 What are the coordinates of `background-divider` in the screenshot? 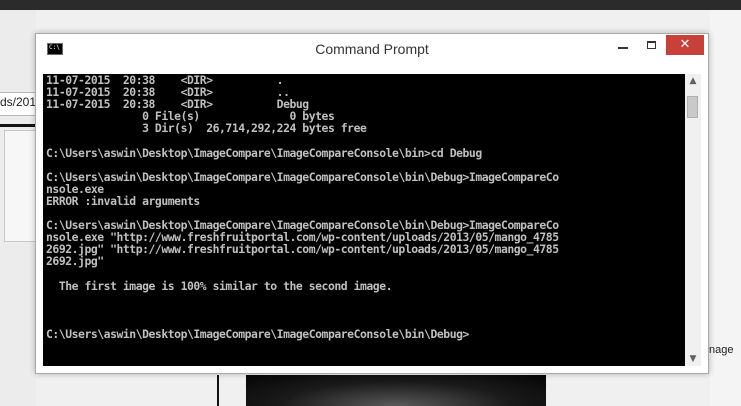 It's located at (18, 125).